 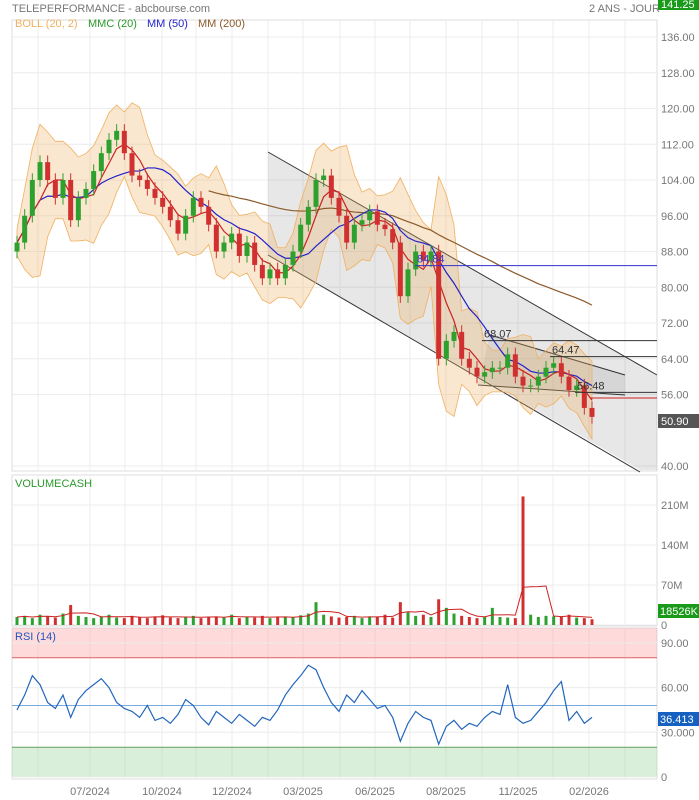 What do you see at coordinates (222, 24) in the screenshot?
I see `legend-mm200: MM (200)` at bounding box center [222, 24].